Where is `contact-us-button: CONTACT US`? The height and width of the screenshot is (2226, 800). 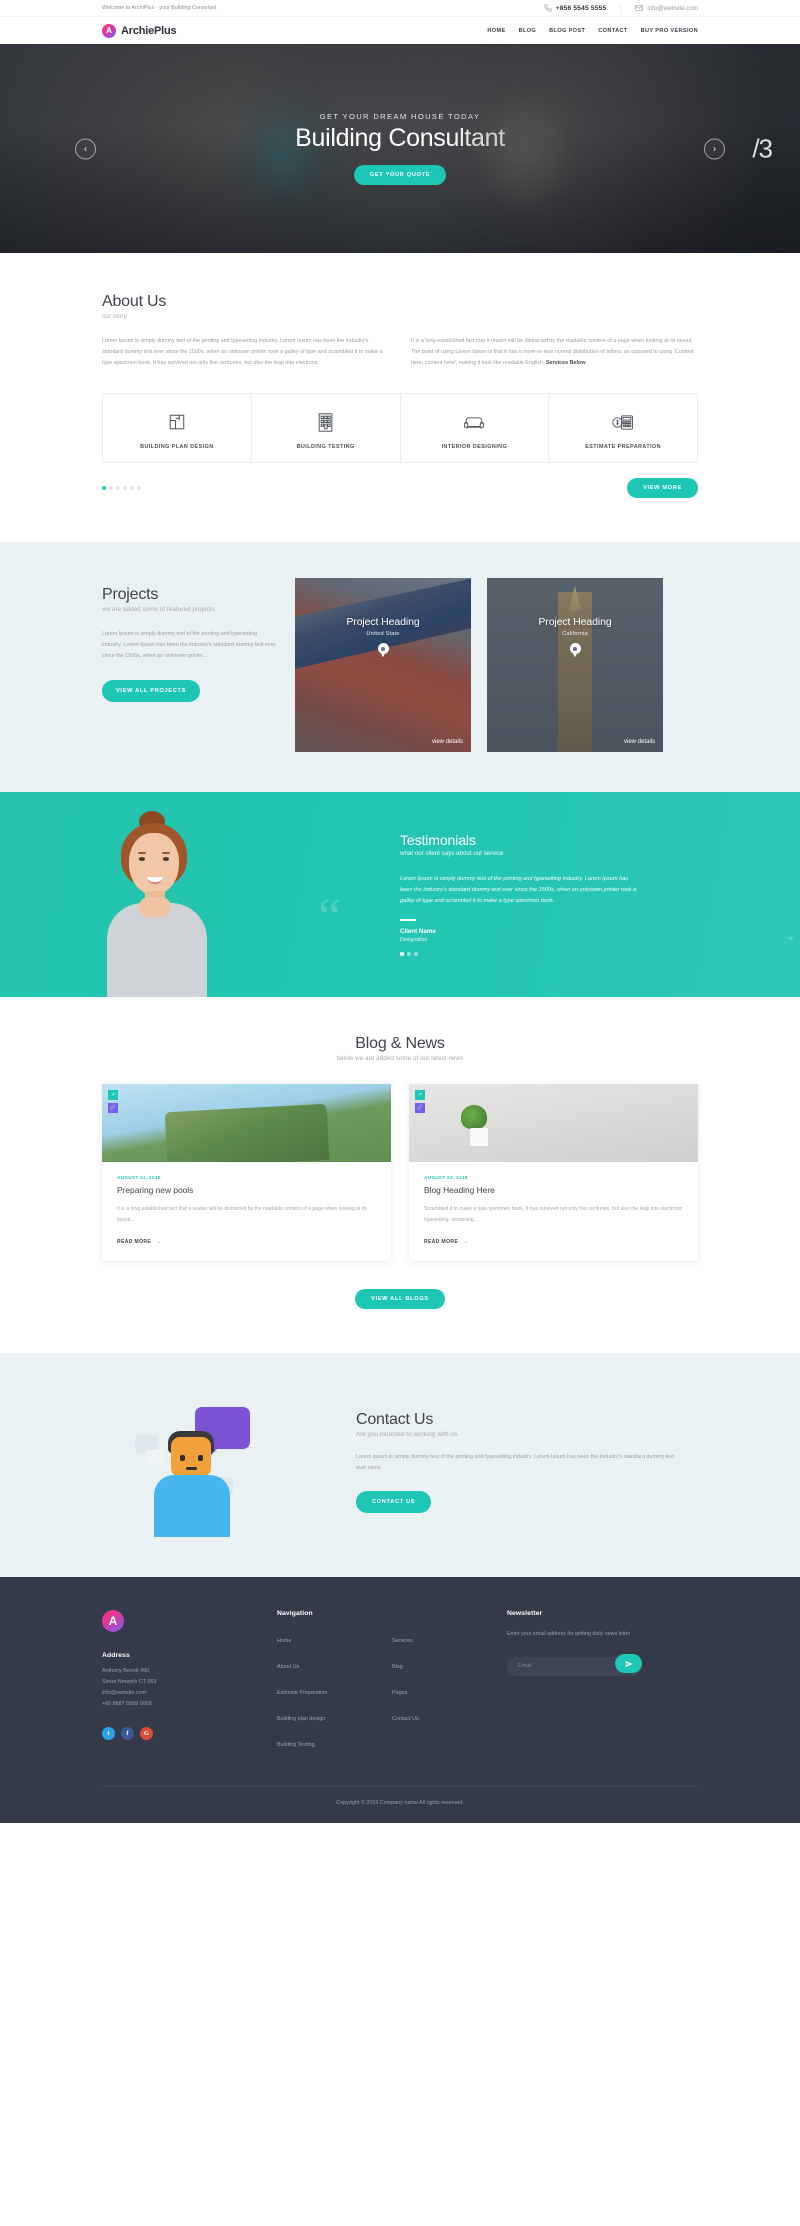 contact-us-button: CONTACT US is located at coordinates (394, 1501).